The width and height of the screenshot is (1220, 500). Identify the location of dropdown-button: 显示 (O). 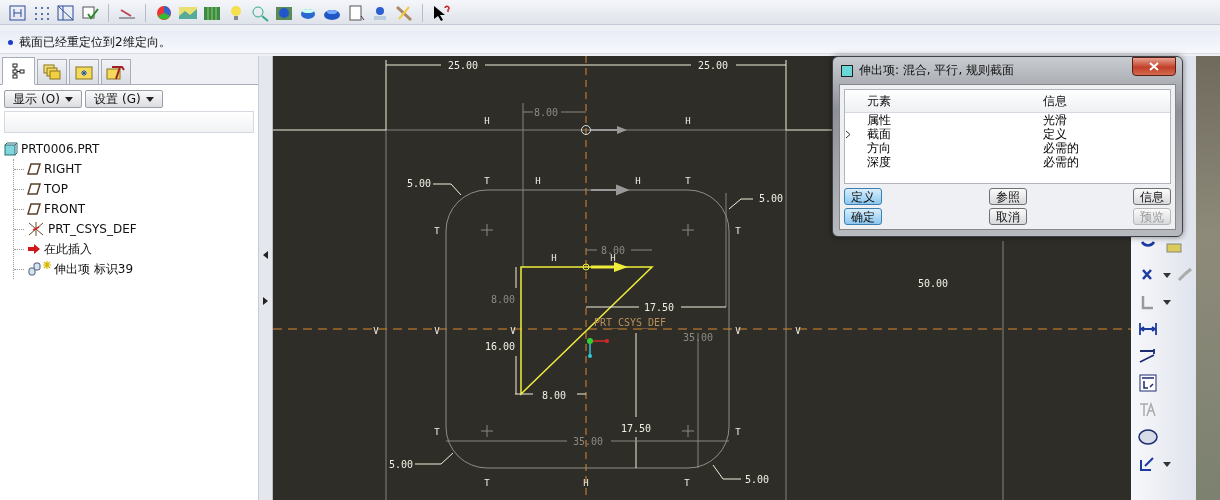
(43, 99).